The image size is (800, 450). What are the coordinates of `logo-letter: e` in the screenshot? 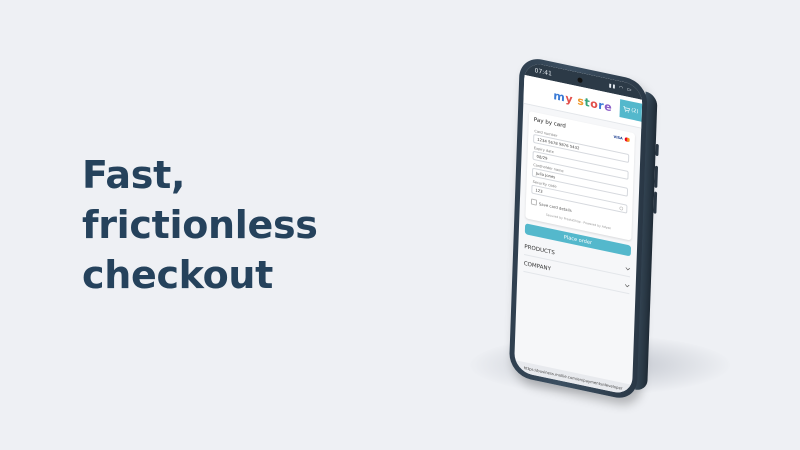 It's located at (608, 106).